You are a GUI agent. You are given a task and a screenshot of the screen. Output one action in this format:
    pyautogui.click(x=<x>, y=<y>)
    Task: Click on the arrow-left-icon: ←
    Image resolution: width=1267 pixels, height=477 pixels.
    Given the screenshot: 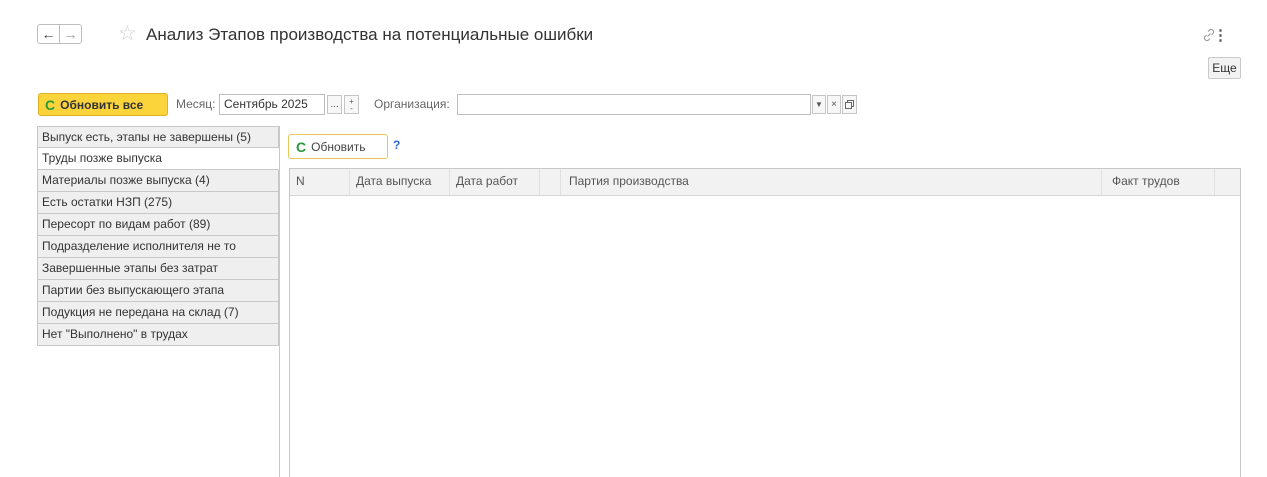 What is the action you would take?
    pyautogui.click(x=48, y=34)
    